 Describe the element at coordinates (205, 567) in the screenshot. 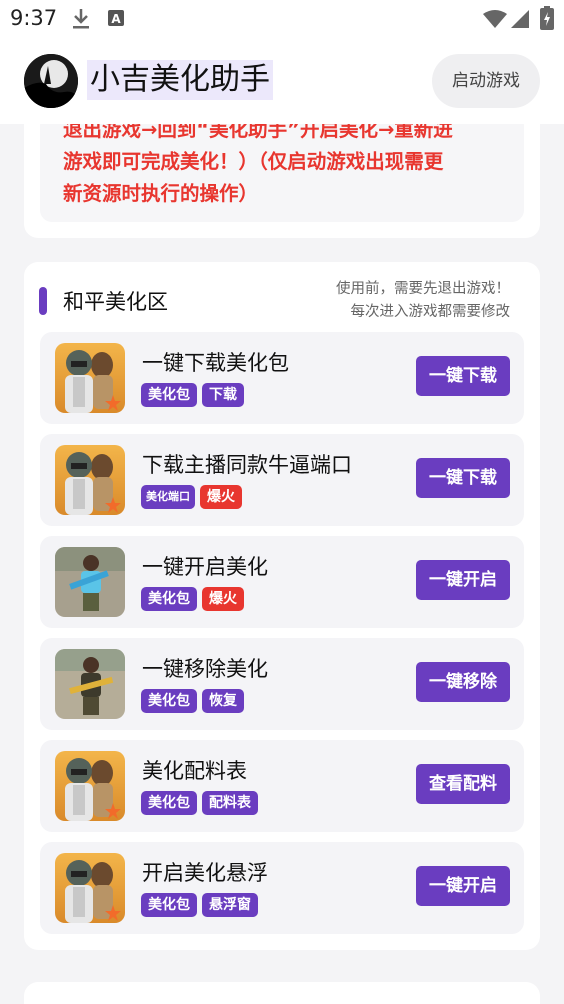

I see `feature-title: 一键开启美化` at that location.